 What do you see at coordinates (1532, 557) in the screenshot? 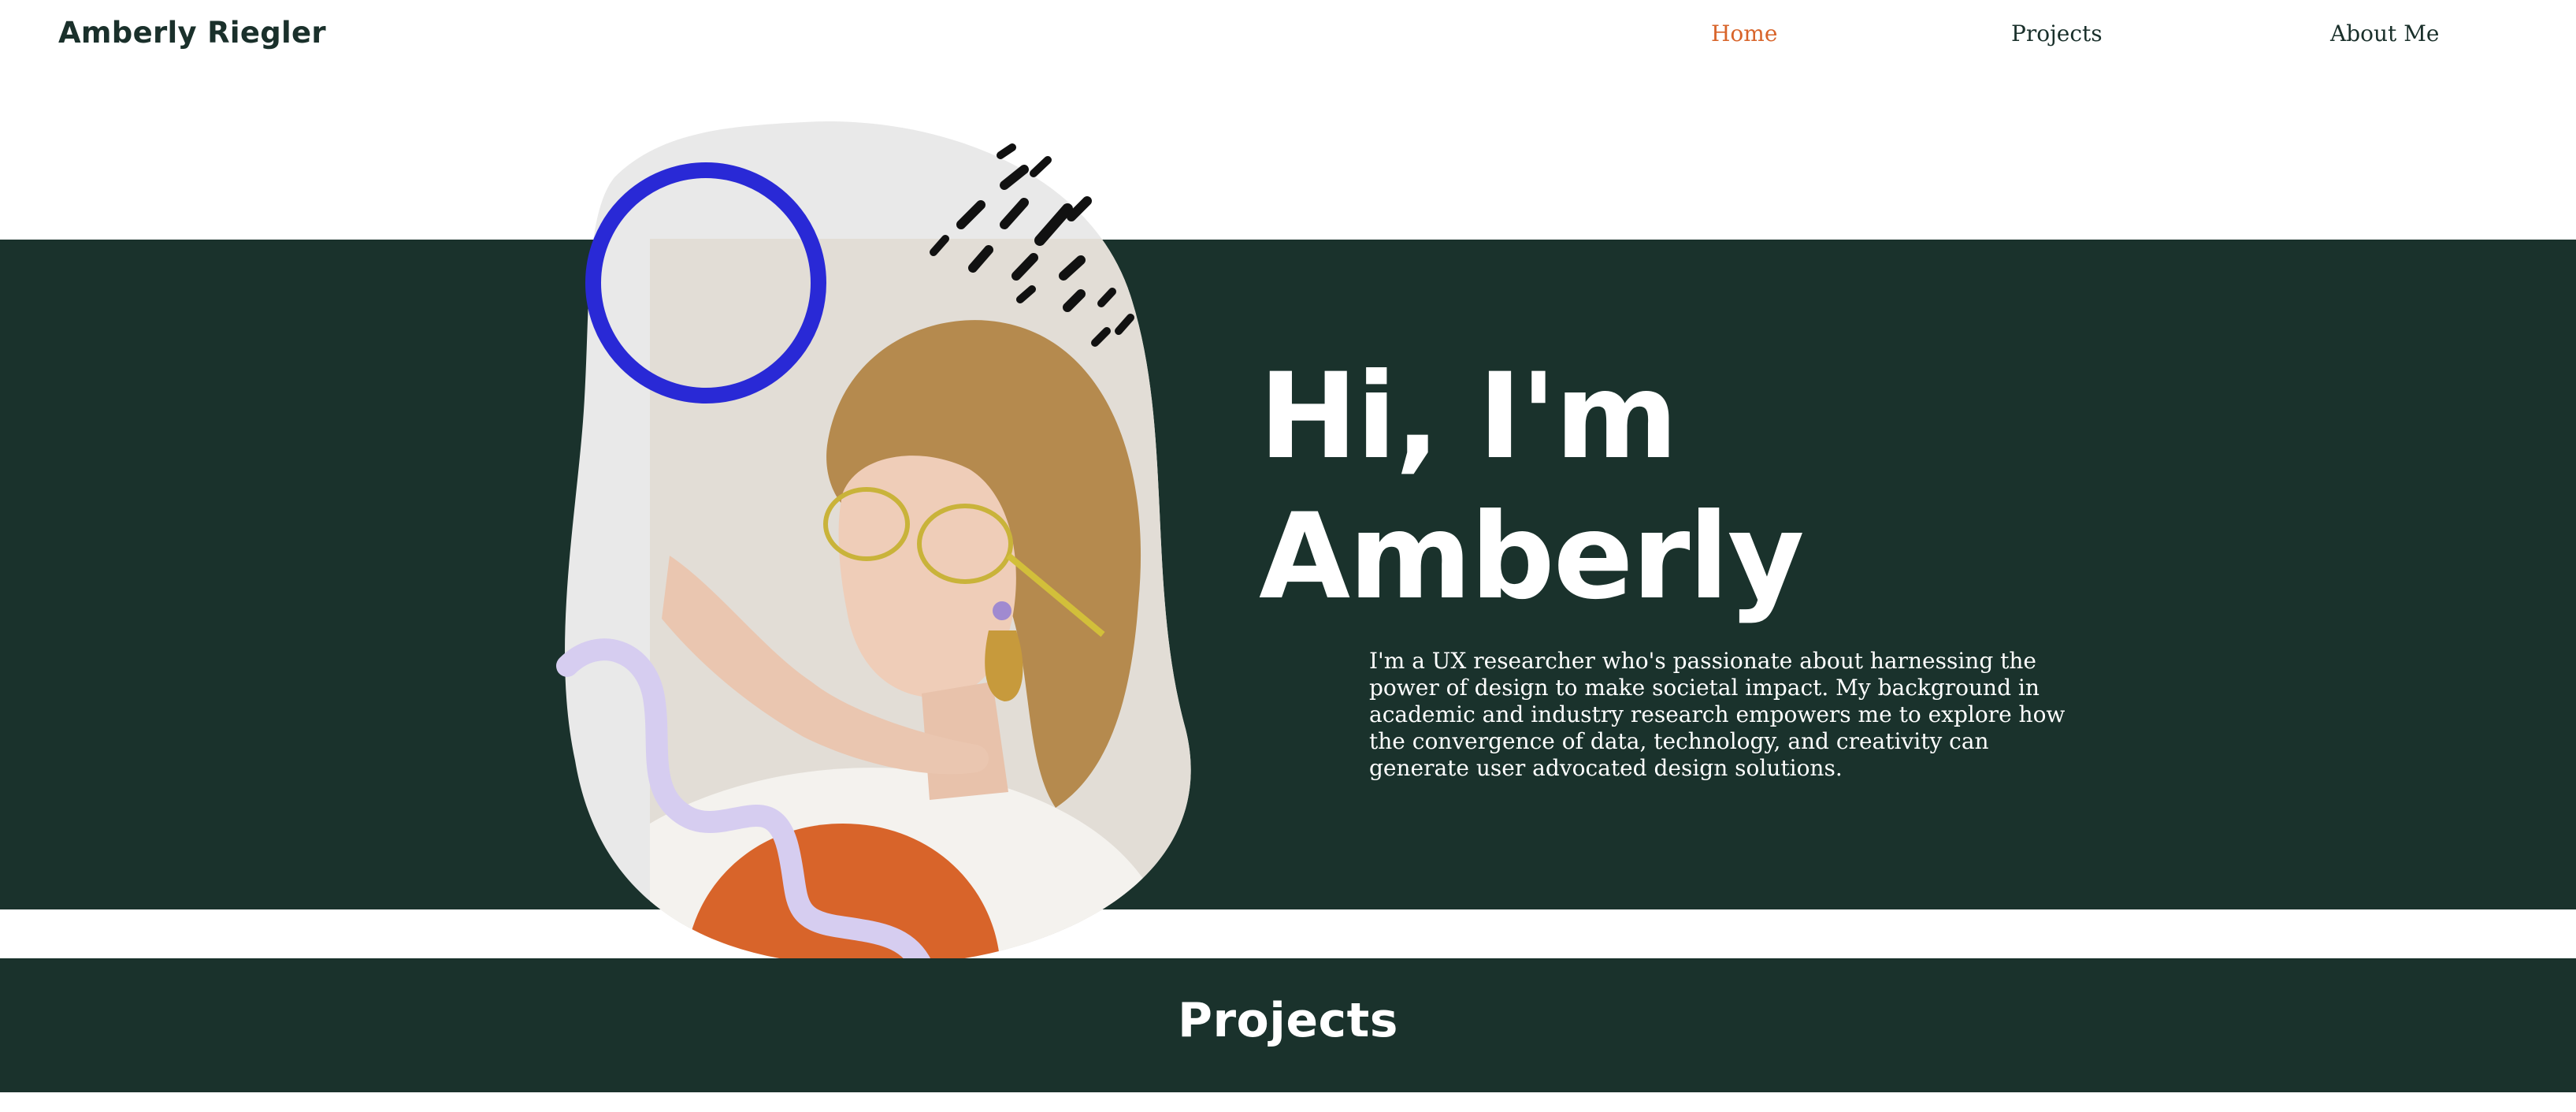
I see `hero-title-line-2: Amberly` at bounding box center [1532, 557].